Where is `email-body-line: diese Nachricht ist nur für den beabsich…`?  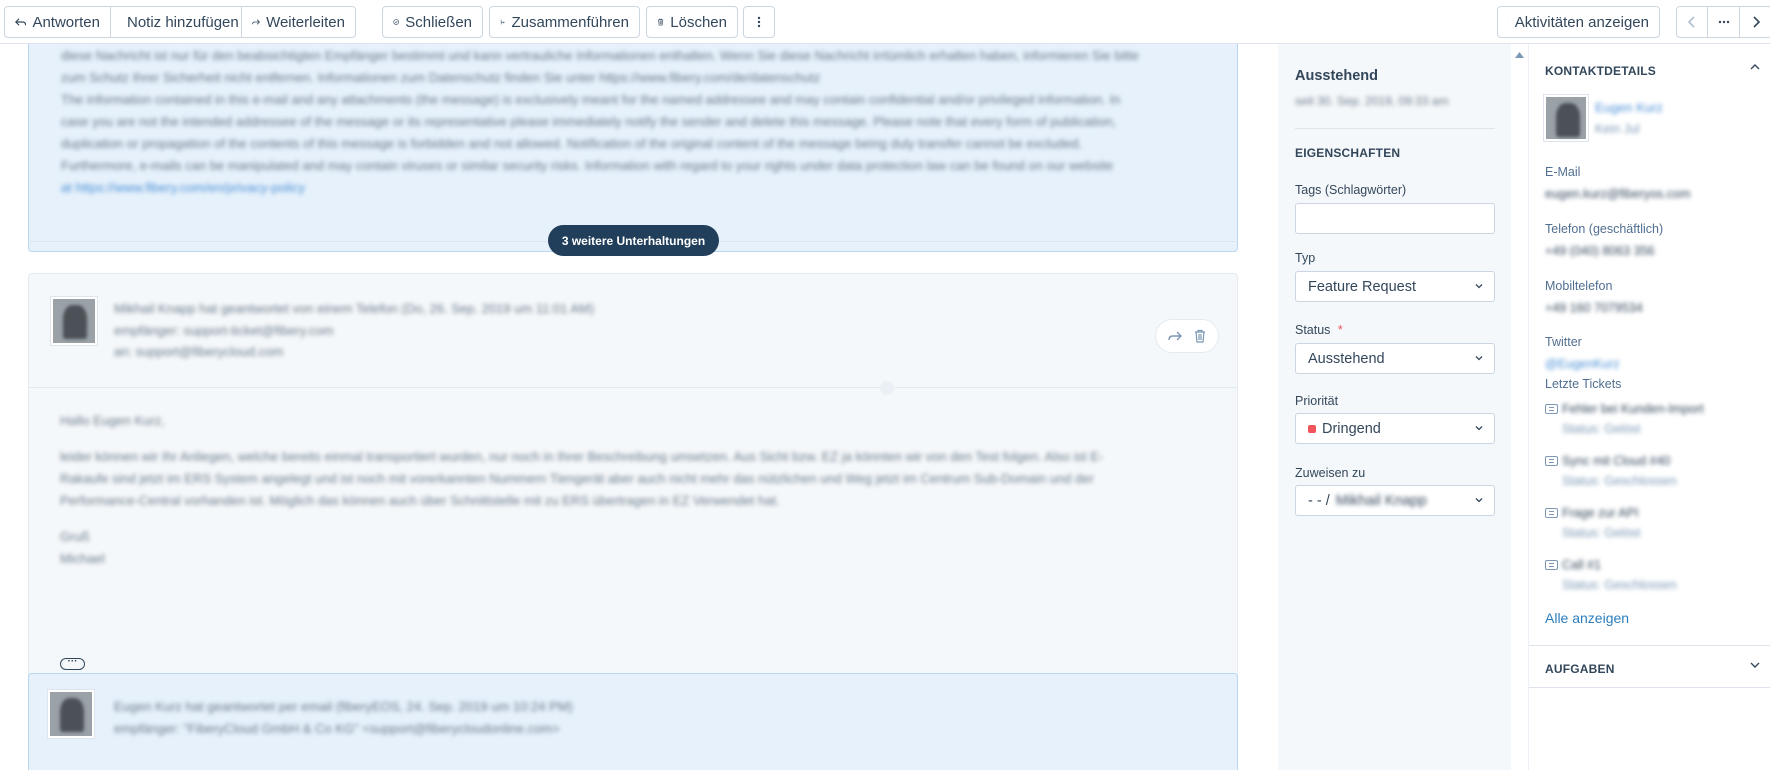 email-body-line: diese Nachricht ist nur für den beabsich… is located at coordinates (600, 55).